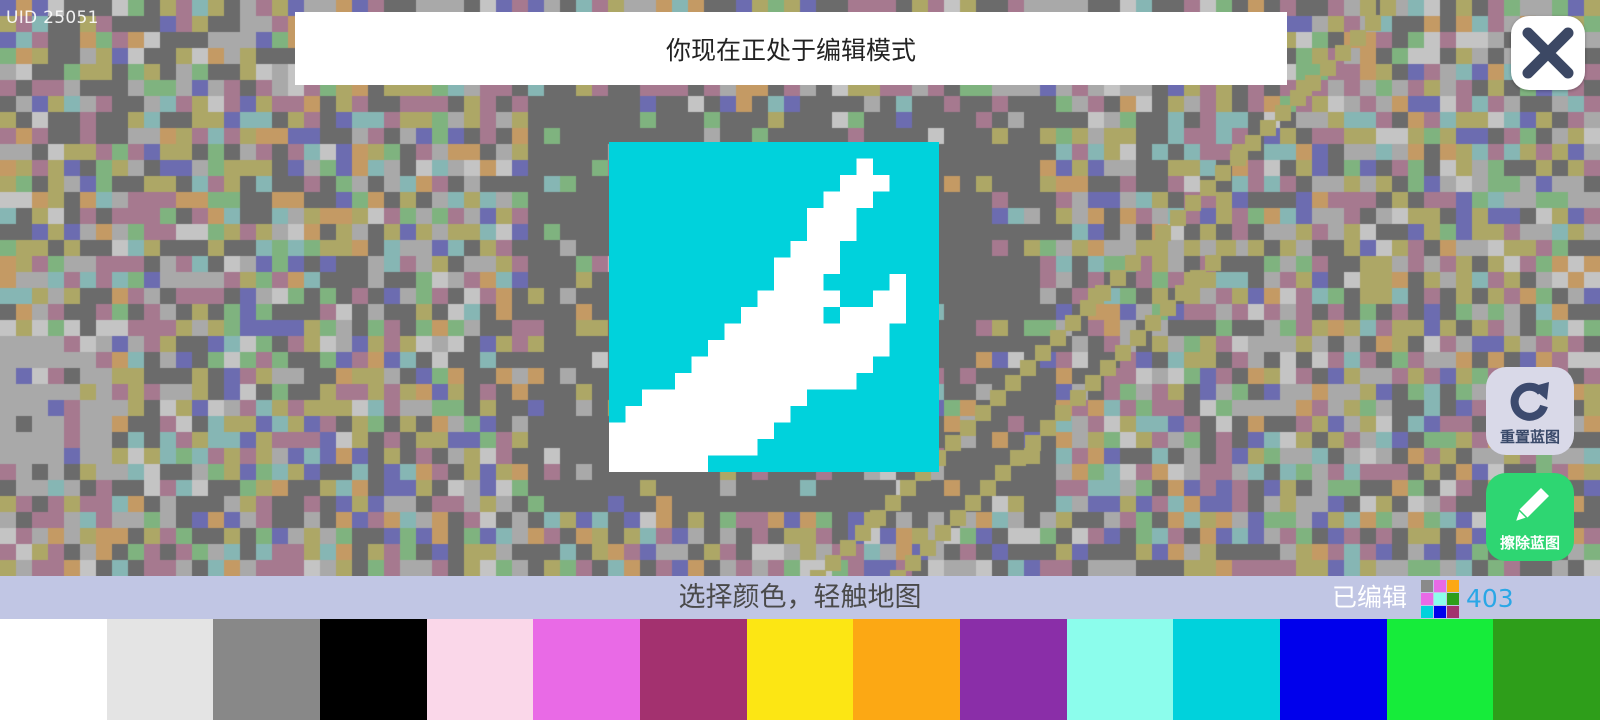 Image resolution: width=1600 pixels, height=720 pixels. I want to click on color-swatch-aqua, so click(1120, 669).